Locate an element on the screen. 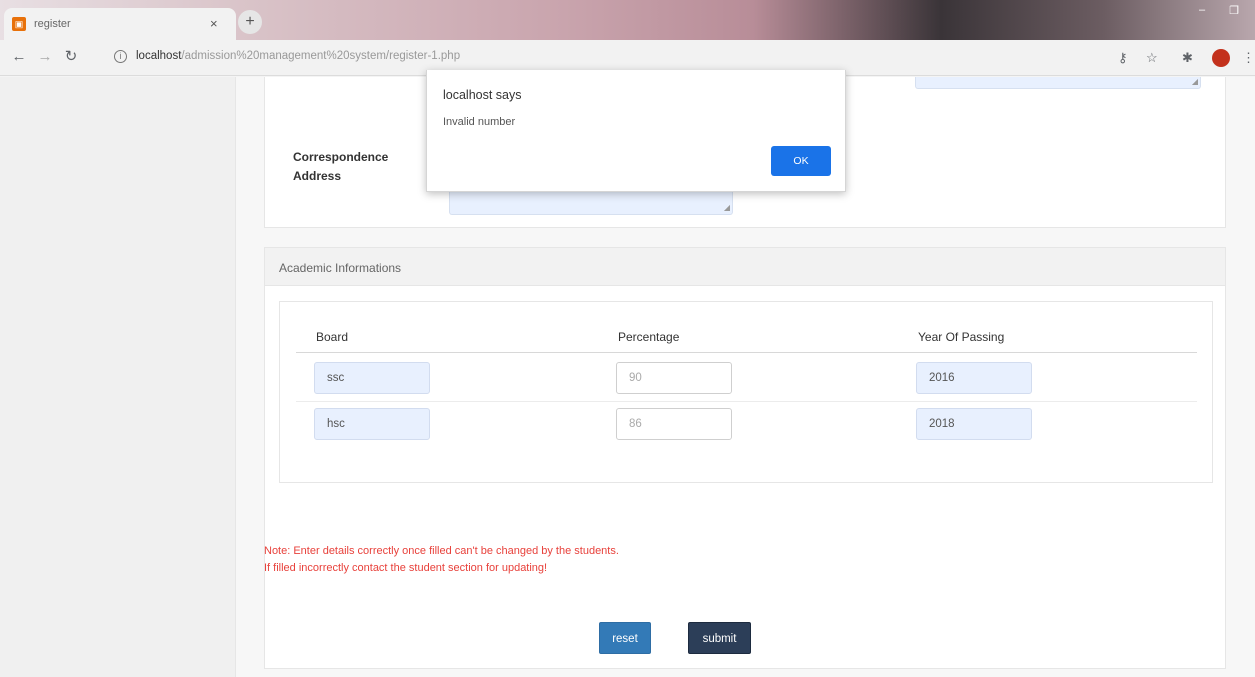  url-host: localhost is located at coordinates (159, 56).